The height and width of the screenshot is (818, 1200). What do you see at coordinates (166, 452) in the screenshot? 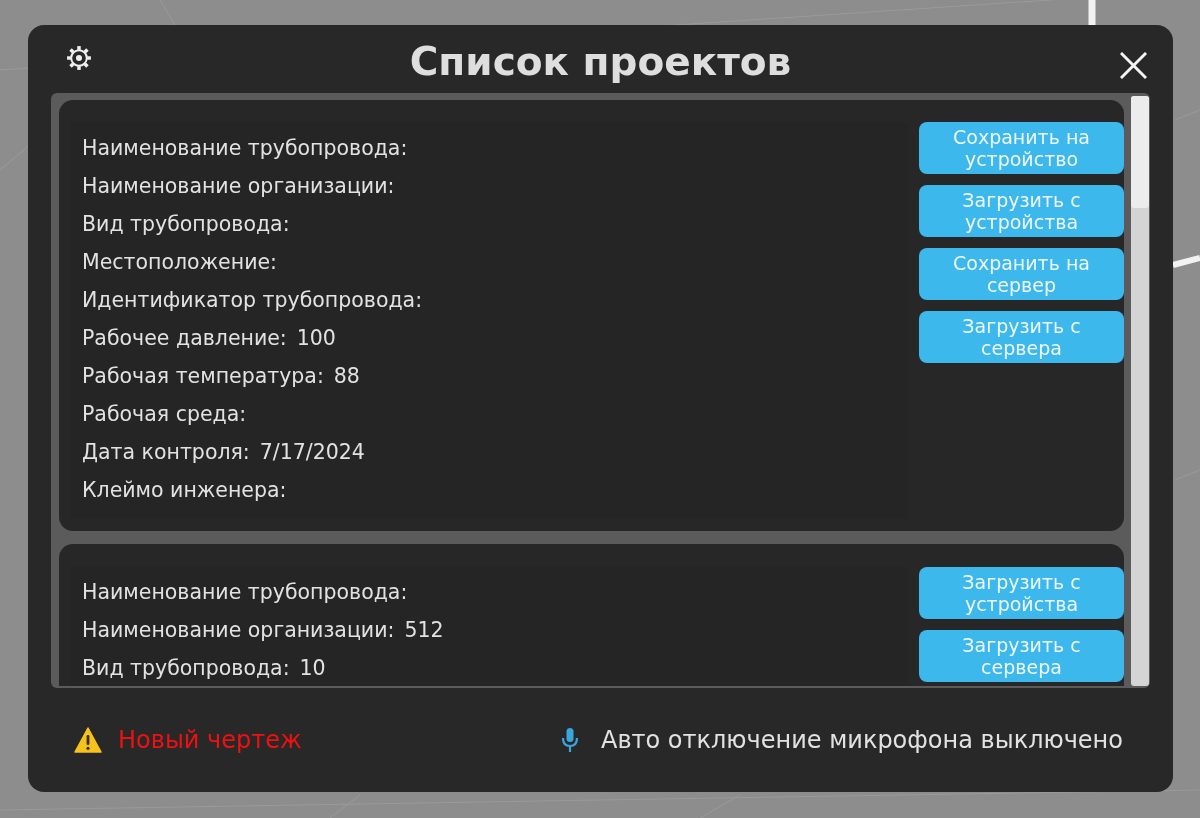
I see `field-label: Дата контроля:` at bounding box center [166, 452].